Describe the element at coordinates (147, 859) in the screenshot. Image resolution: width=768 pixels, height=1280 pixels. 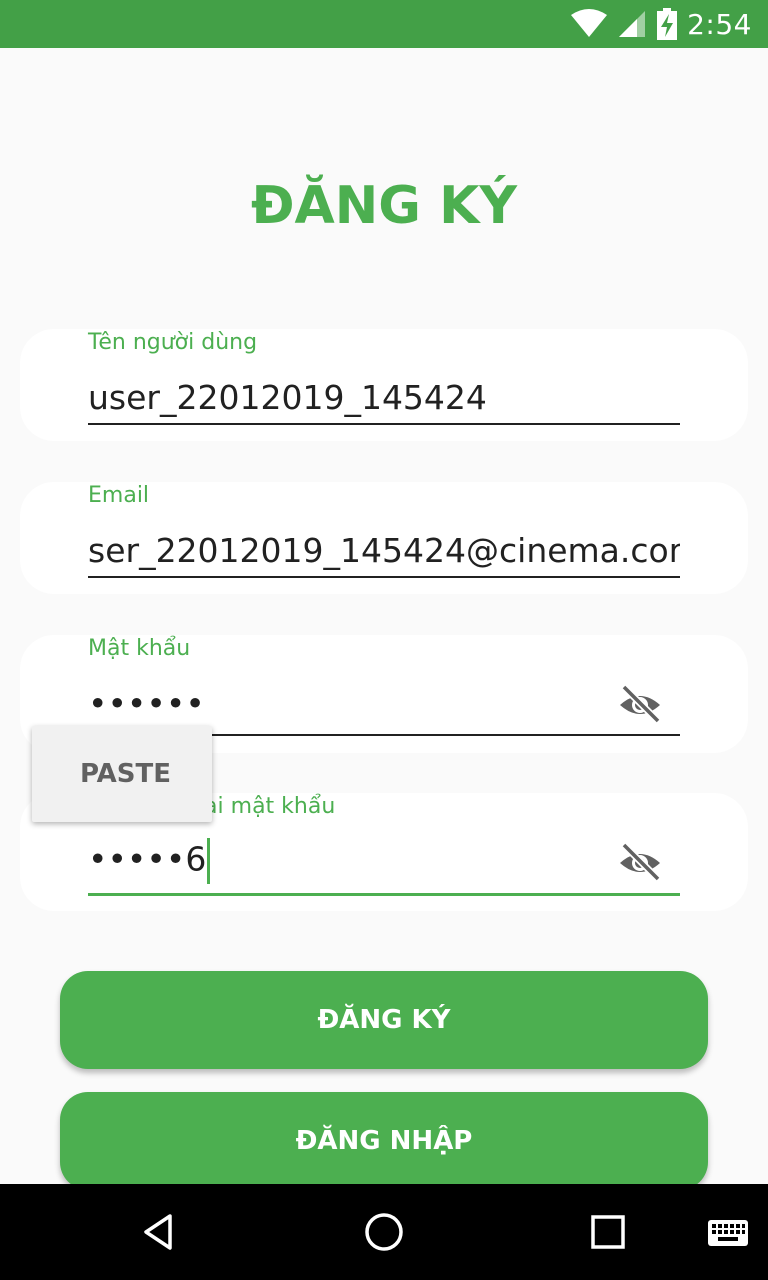
I see `confirm-password-value: •••••6` at that location.